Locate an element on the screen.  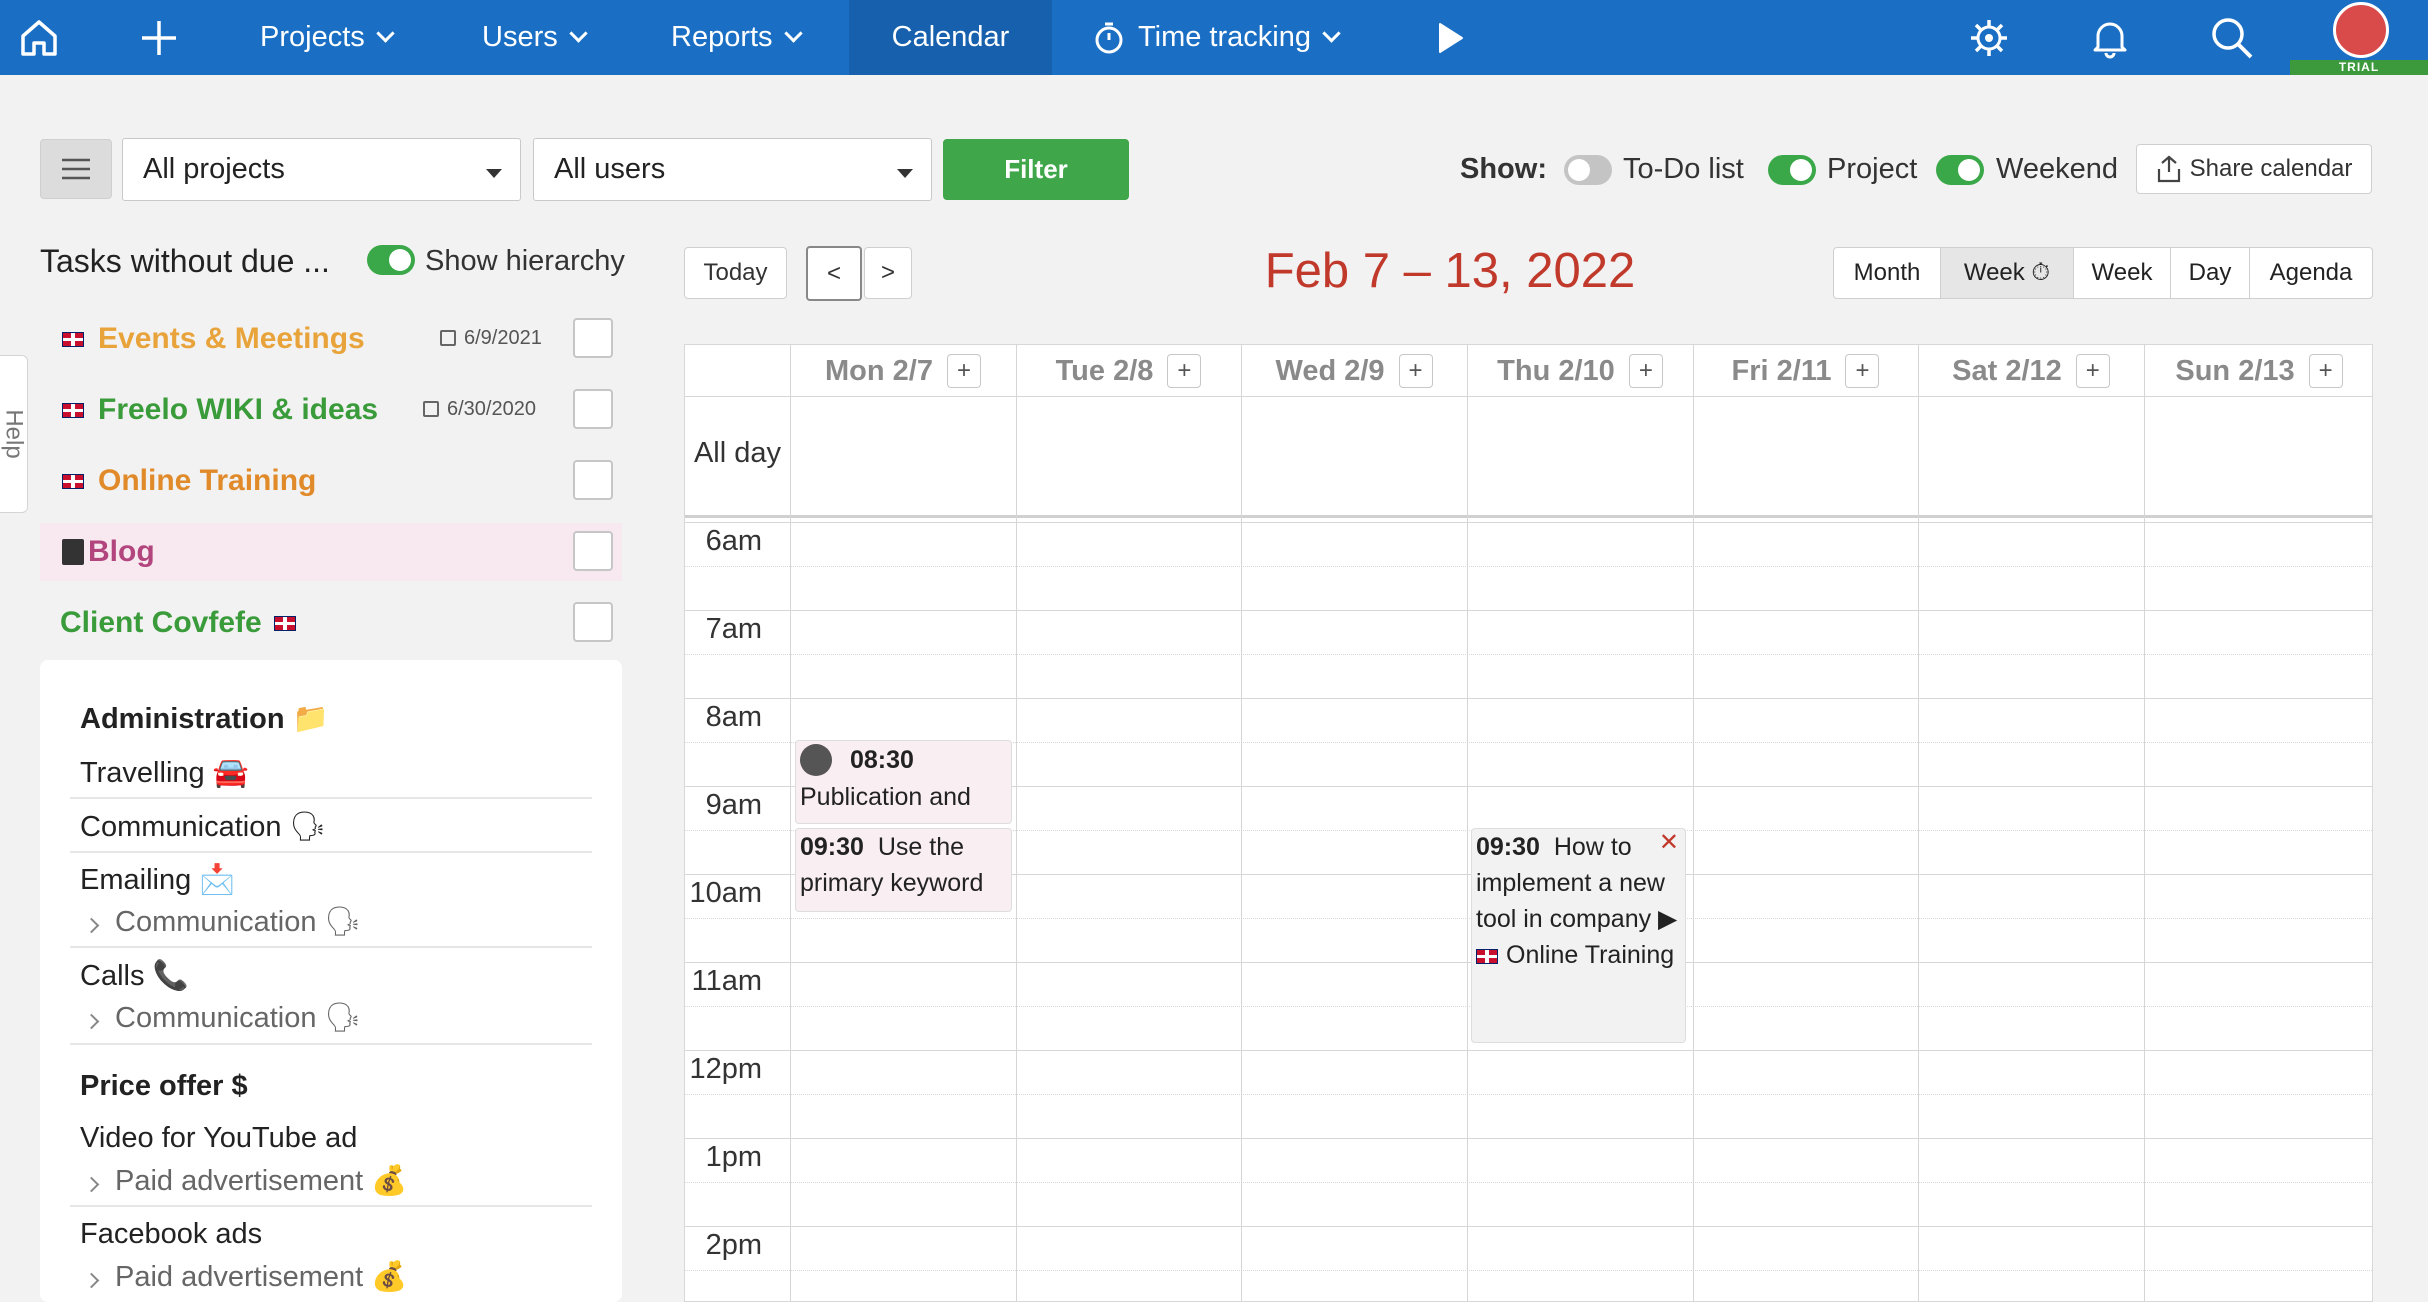
view-switcher: Month Week ⏱ Week Day Agenda is located at coordinates (2103, 273).